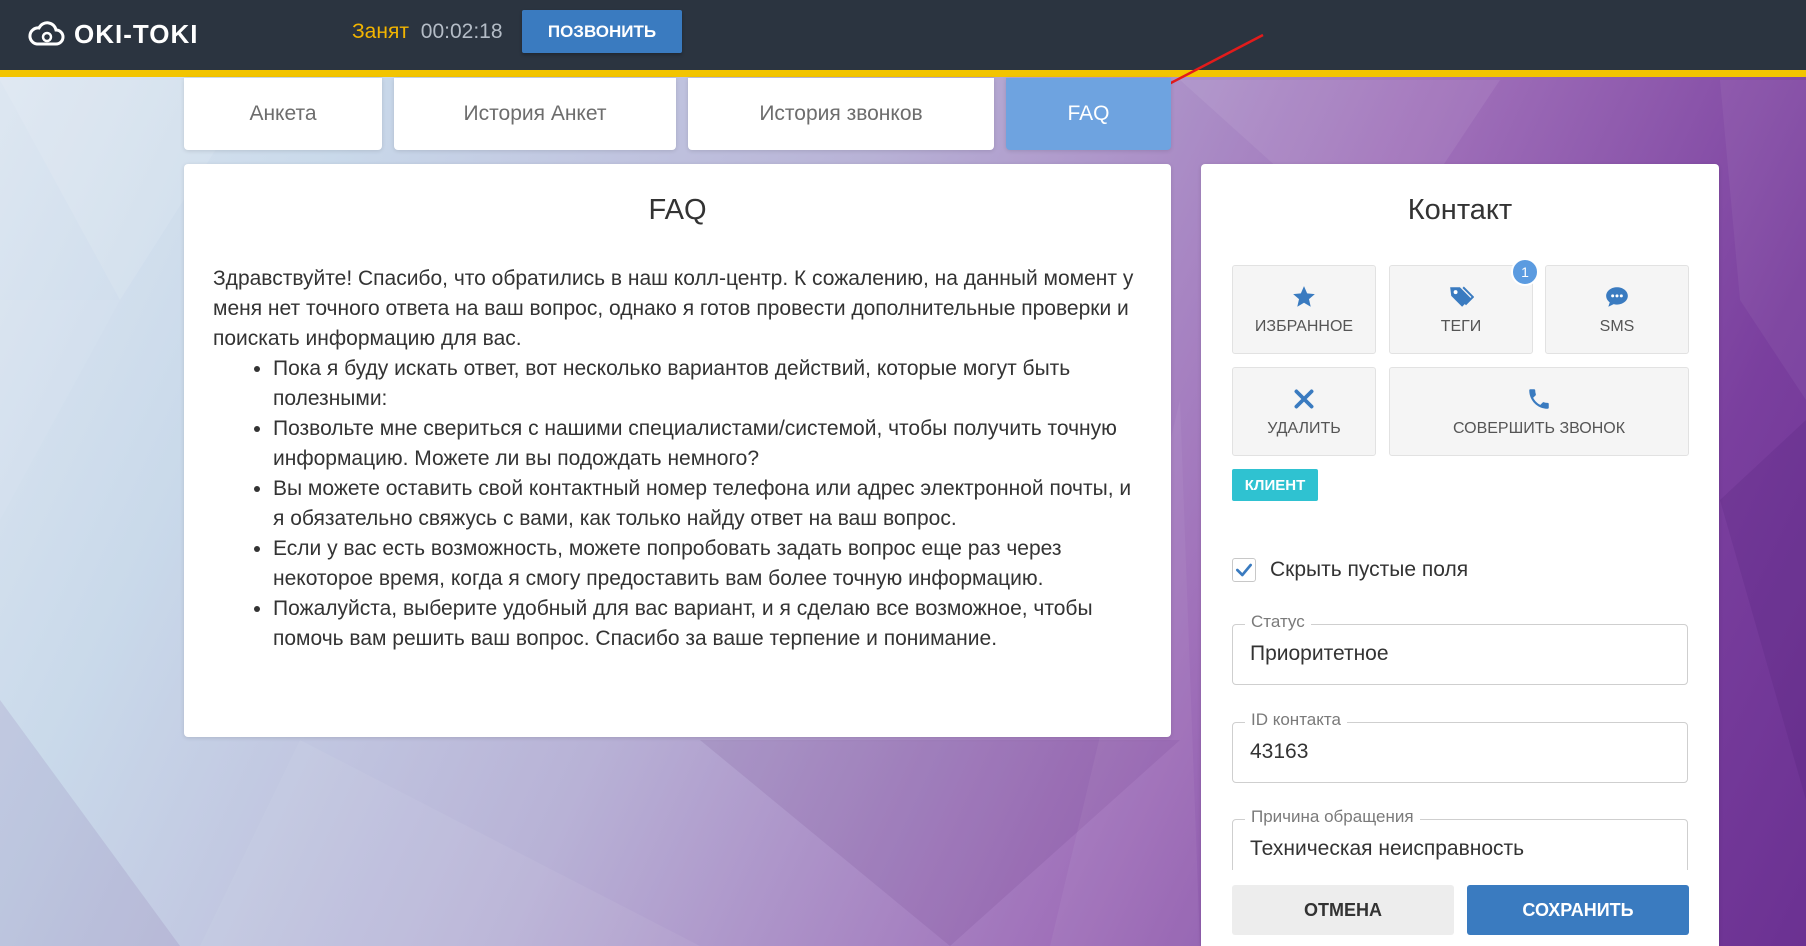  Describe the element at coordinates (136, 33) in the screenshot. I see `logo-text: OKI-TOKI` at that location.